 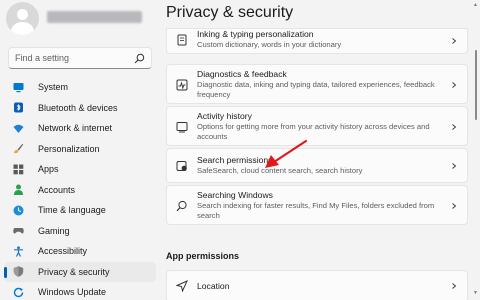 I want to click on brush-icon, so click(x=18, y=148).